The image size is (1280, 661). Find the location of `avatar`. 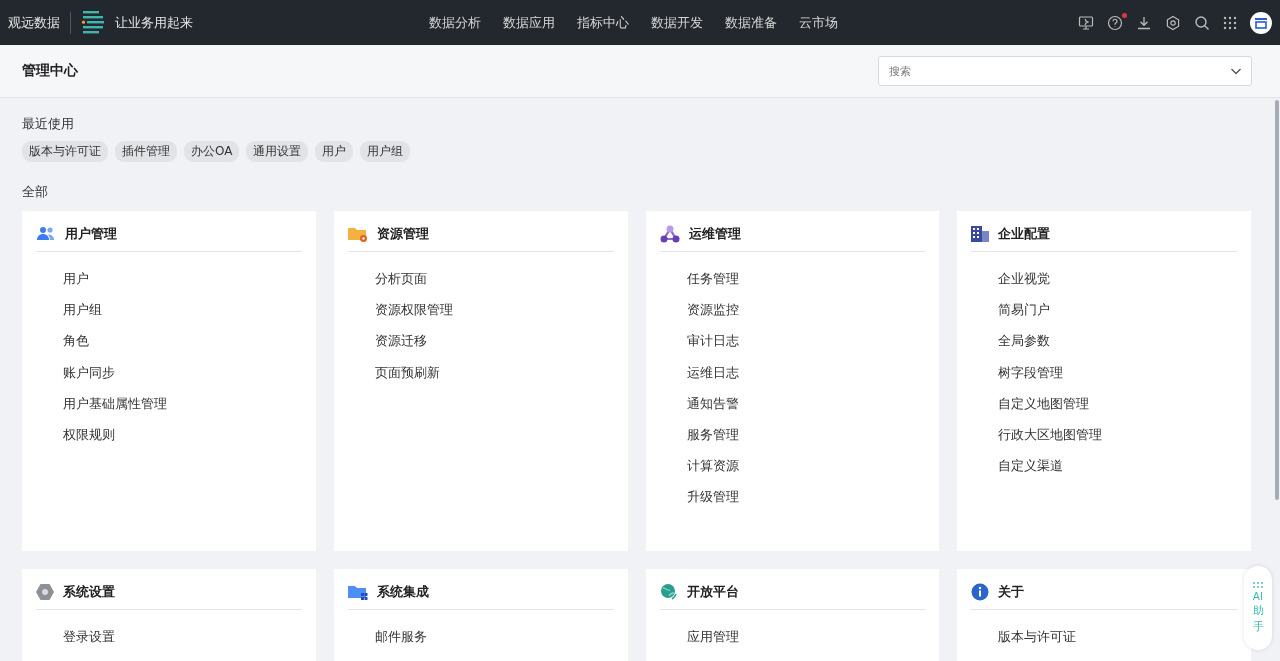

avatar is located at coordinates (1261, 22).